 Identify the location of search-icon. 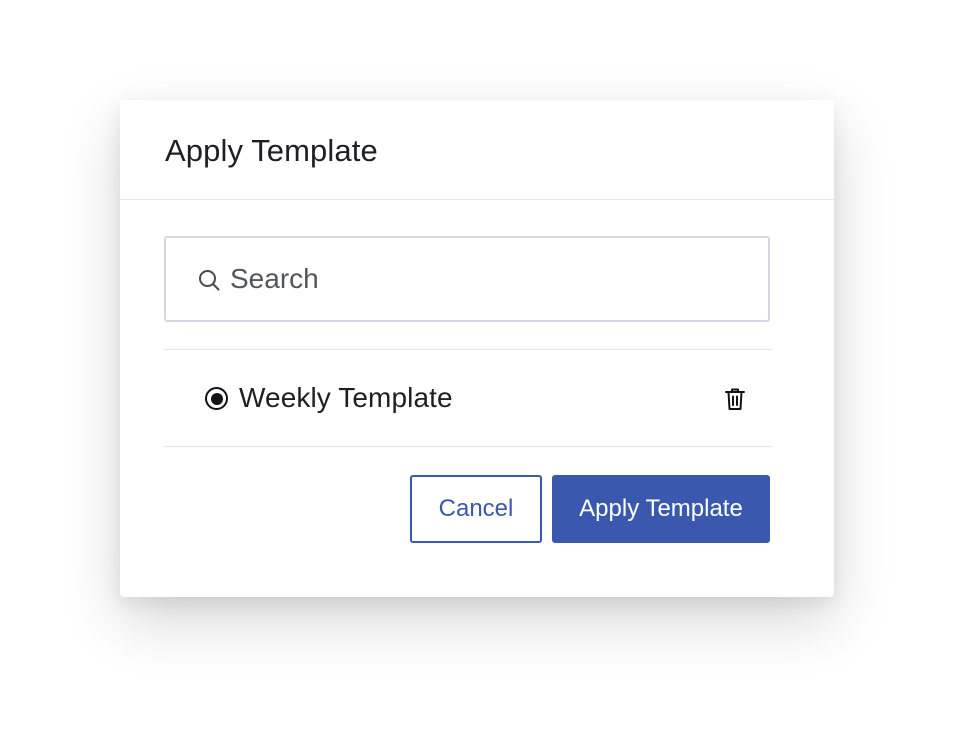
(209, 280).